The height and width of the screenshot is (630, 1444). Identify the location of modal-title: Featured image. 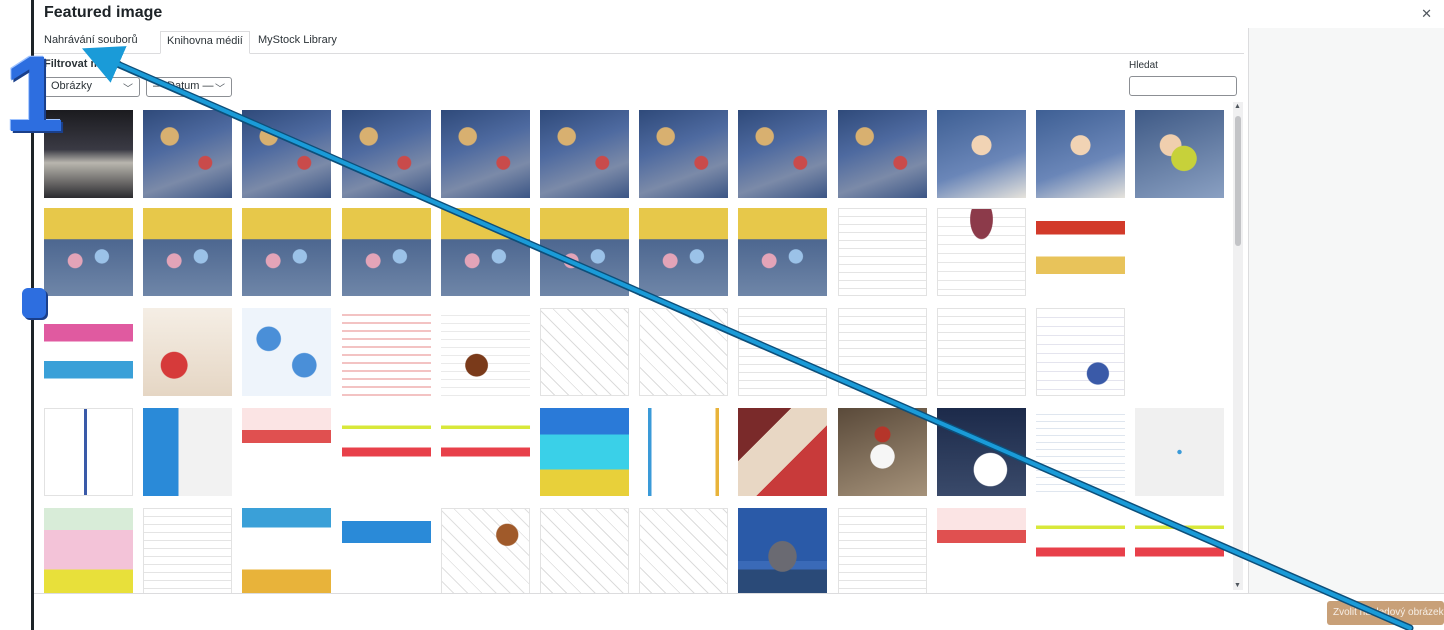
(103, 12).